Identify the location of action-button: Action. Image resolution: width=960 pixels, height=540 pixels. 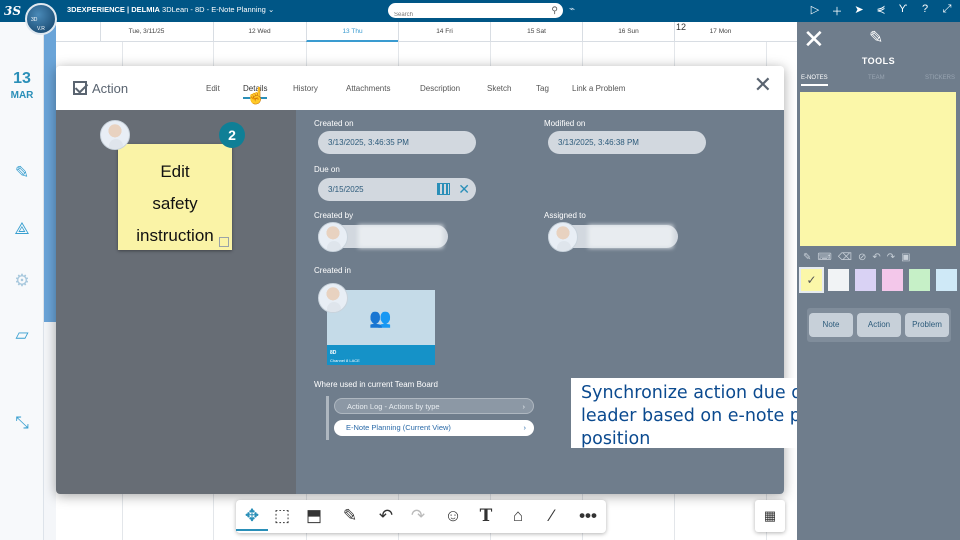
(879, 325).